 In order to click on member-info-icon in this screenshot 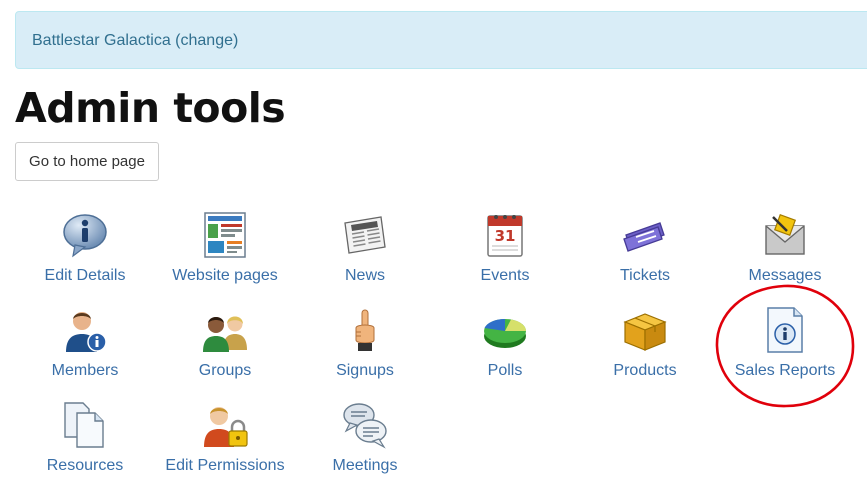, I will do `click(85, 330)`.